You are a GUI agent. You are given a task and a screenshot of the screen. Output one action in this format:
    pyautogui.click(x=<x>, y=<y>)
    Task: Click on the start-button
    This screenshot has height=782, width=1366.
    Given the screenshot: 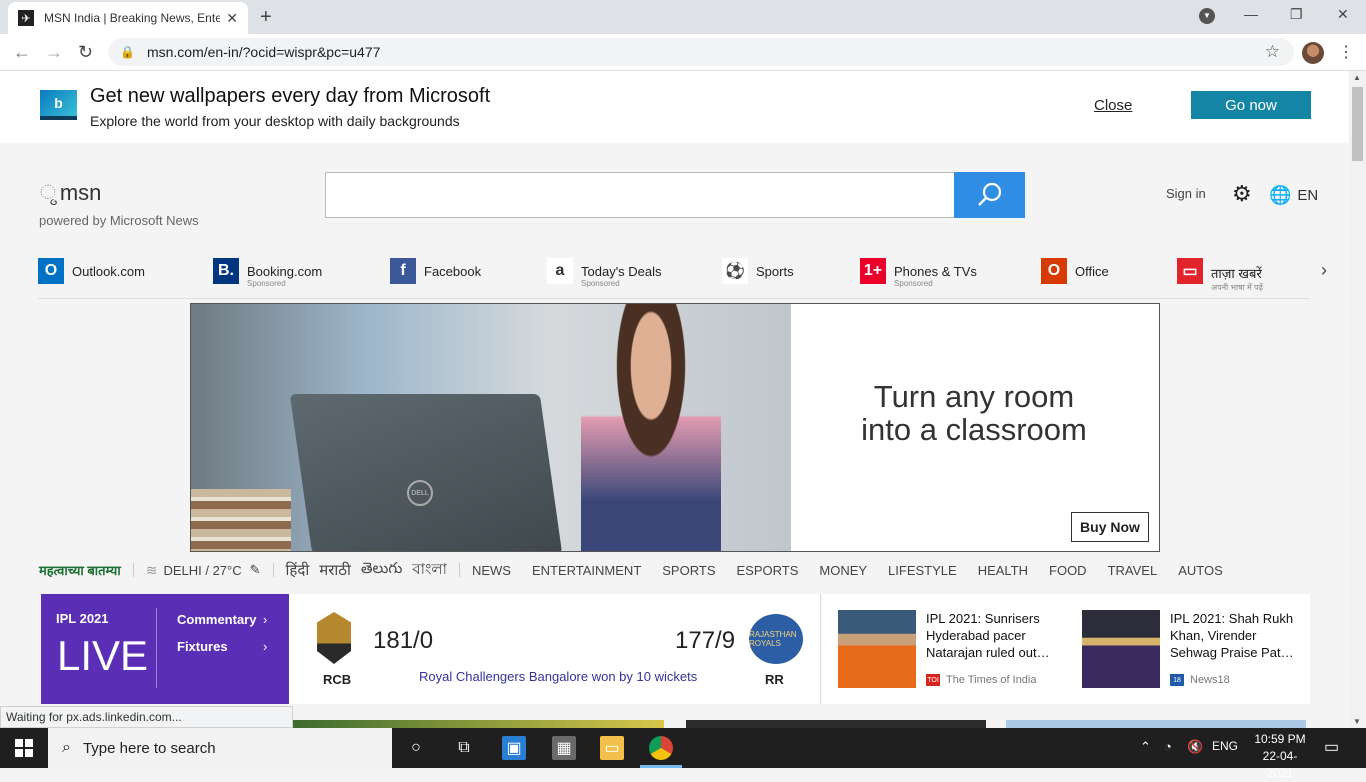 What is the action you would take?
    pyautogui.click(x=24, y=748)
    